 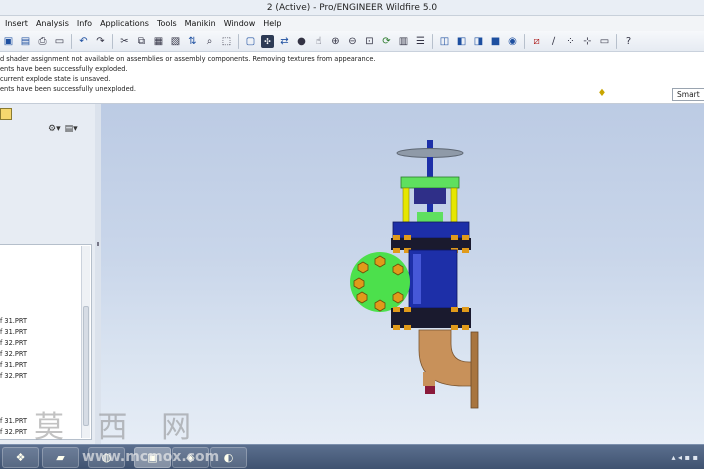 What do you see at coordinates (318, 41) in the screenshot?
I see `pan-icon: ☝` at bounding box center [318, 41].